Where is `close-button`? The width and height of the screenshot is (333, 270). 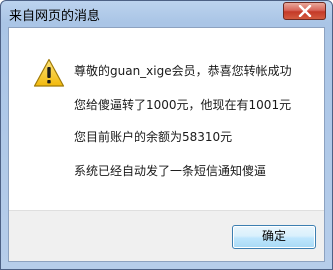 close-button is located at coordinates (304, 11).